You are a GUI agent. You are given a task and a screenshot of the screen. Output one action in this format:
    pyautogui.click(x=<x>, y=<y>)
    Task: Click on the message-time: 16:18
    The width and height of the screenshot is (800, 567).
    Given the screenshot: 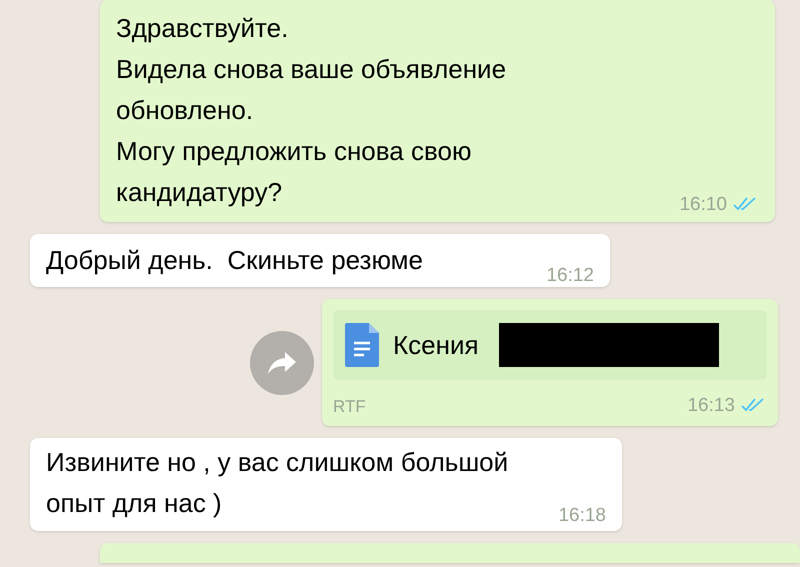 What is the action you would take?
    pyautogui.click(x=582, y=515)
    